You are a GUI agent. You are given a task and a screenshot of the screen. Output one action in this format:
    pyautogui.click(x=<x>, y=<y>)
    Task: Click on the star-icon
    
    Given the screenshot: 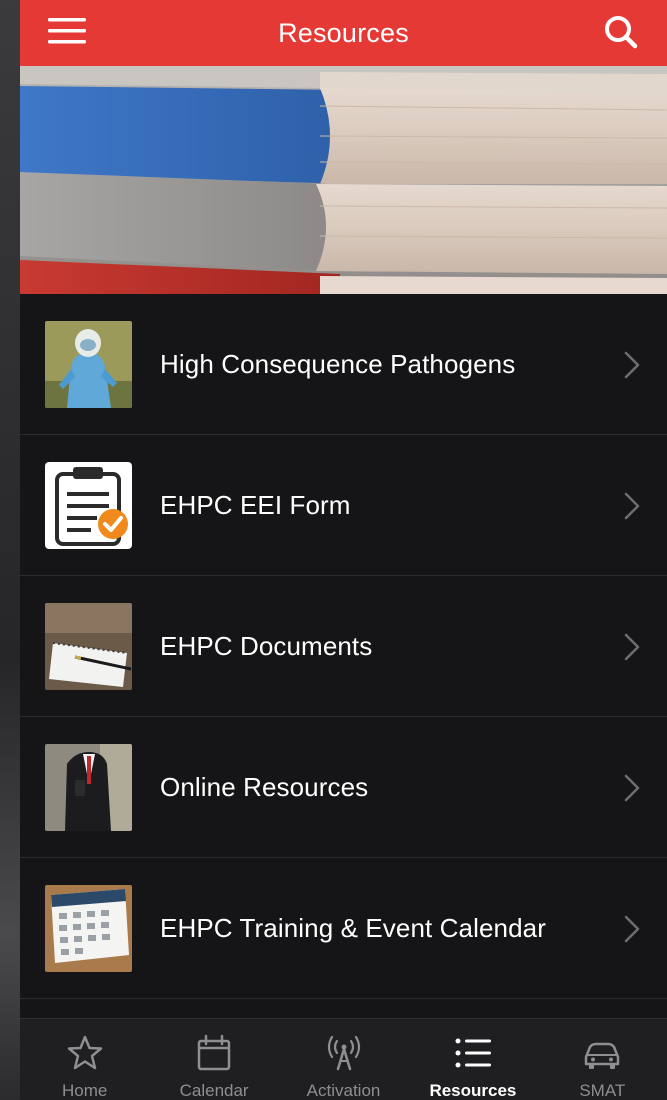 What is the action you would take?
    pyautogui.click(x=84, y=1052)
    